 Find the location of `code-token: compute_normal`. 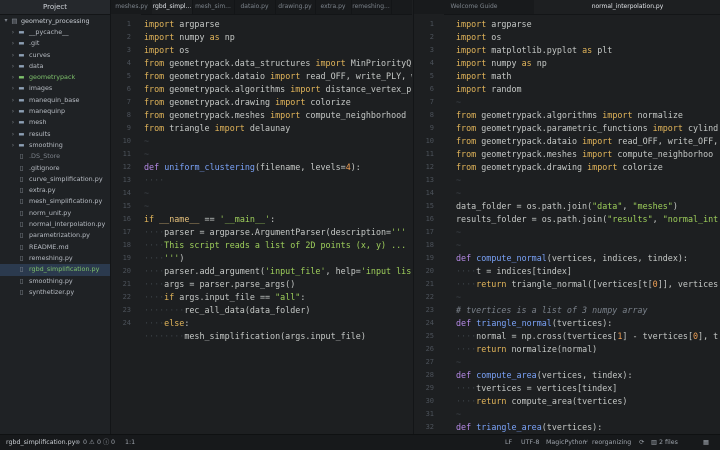

code-token: compute_normal is located at coordinates (511, 258).